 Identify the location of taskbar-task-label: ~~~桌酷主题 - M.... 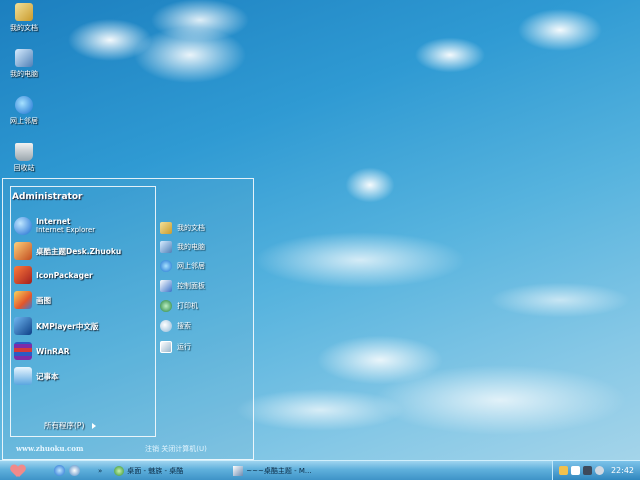
(279, 470).